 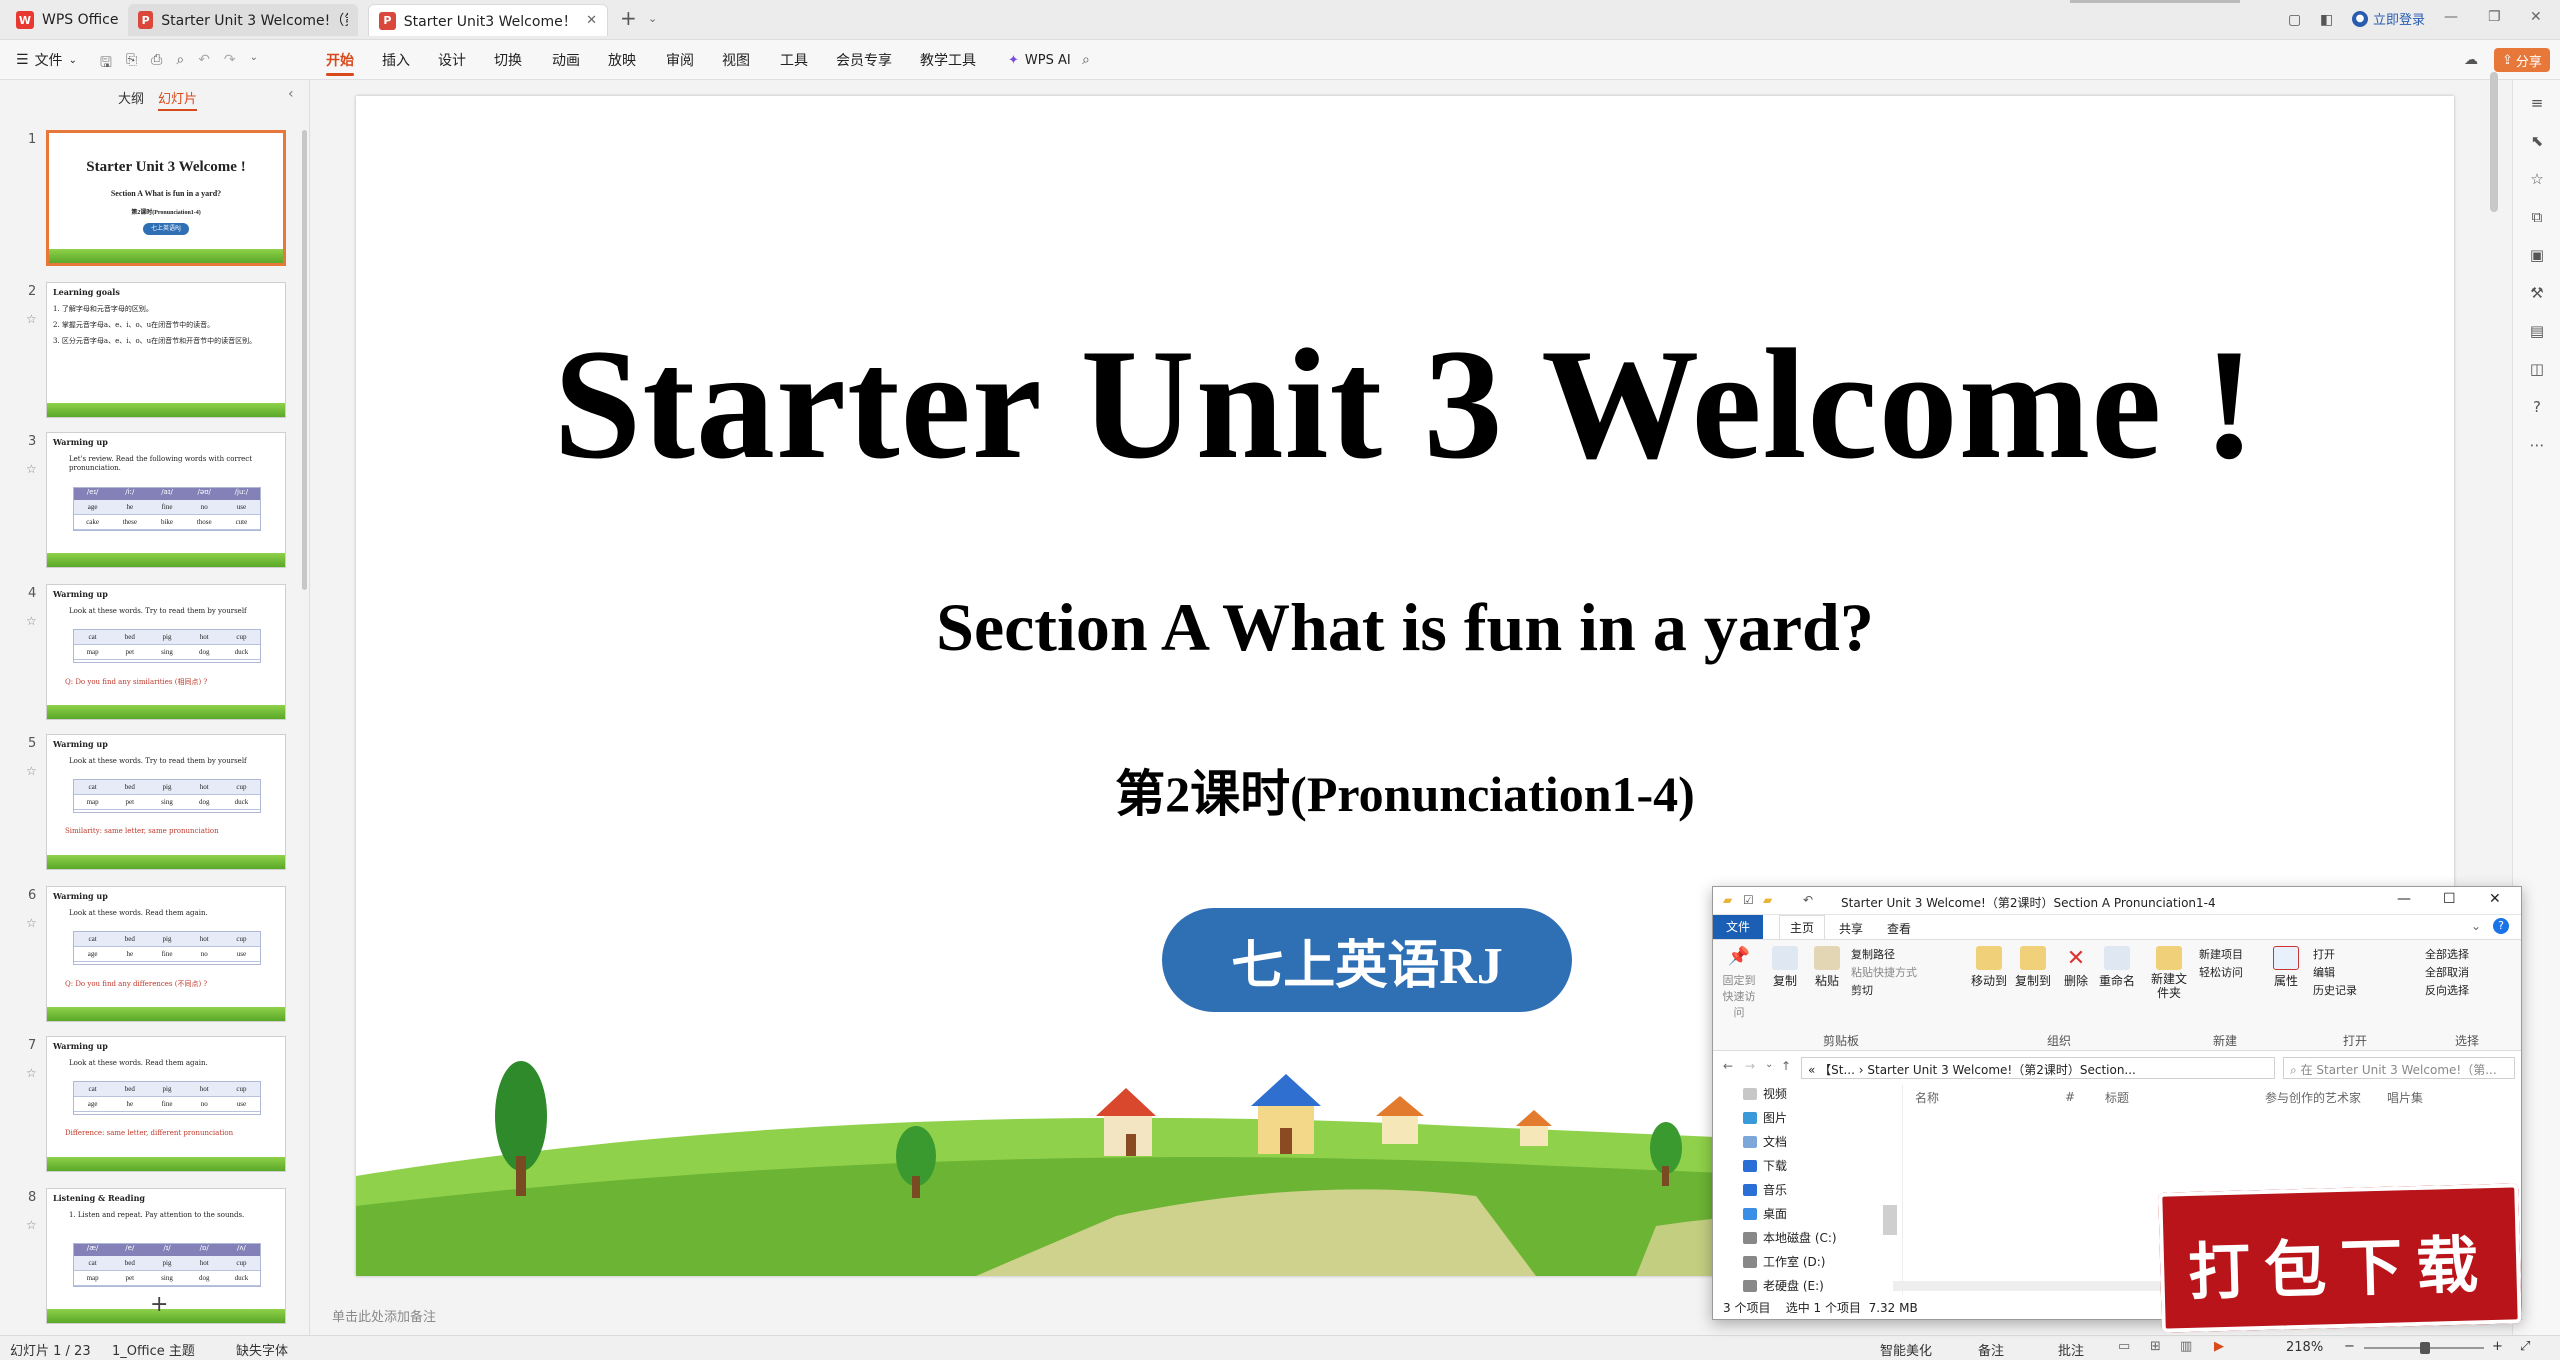 What do you see at coordinates (2494, 142) in the screenshot?
I see `canvas-scrollbar` at bounding box center [2494, 142].